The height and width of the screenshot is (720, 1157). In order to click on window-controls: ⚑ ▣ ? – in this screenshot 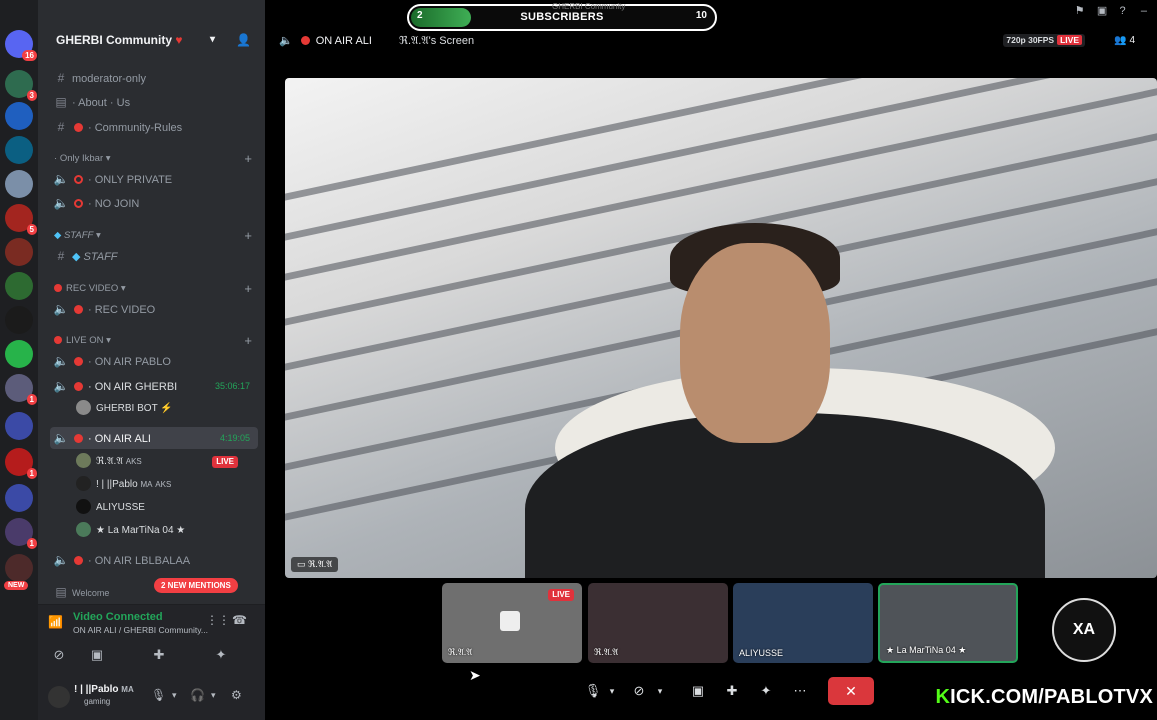, I will do `click(1111, 10)`.